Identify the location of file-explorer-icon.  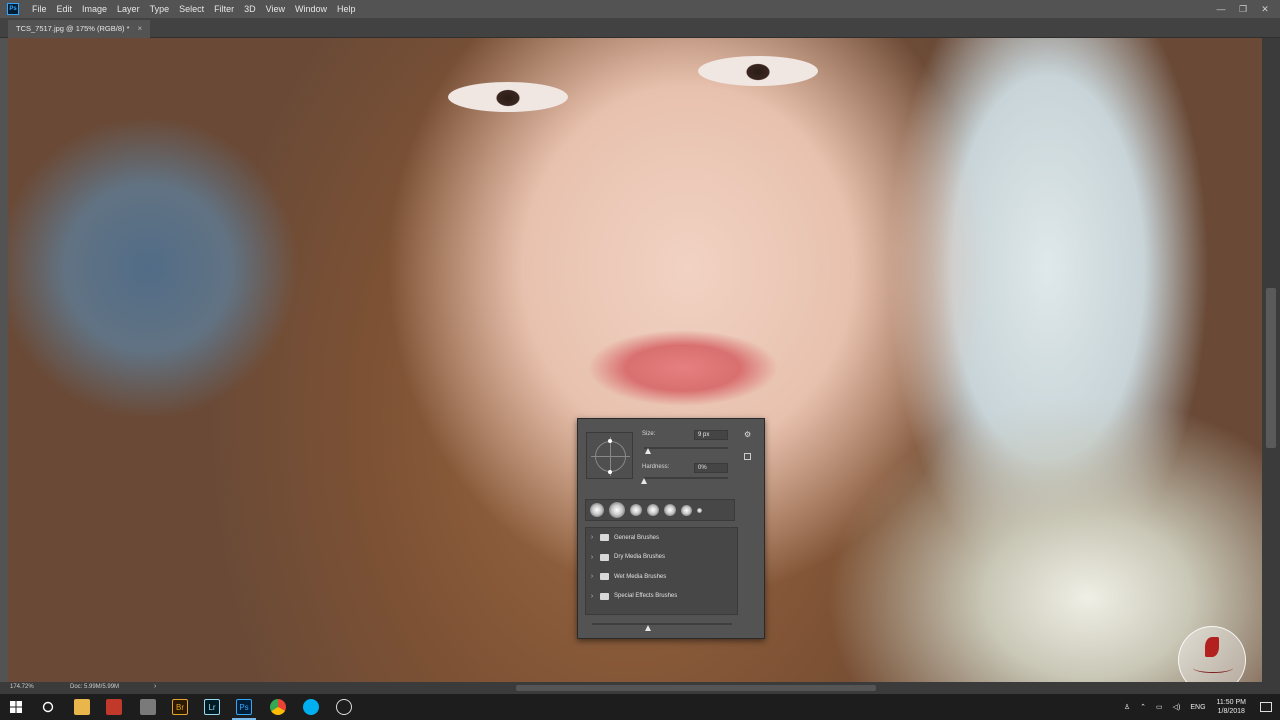
(82, 707).